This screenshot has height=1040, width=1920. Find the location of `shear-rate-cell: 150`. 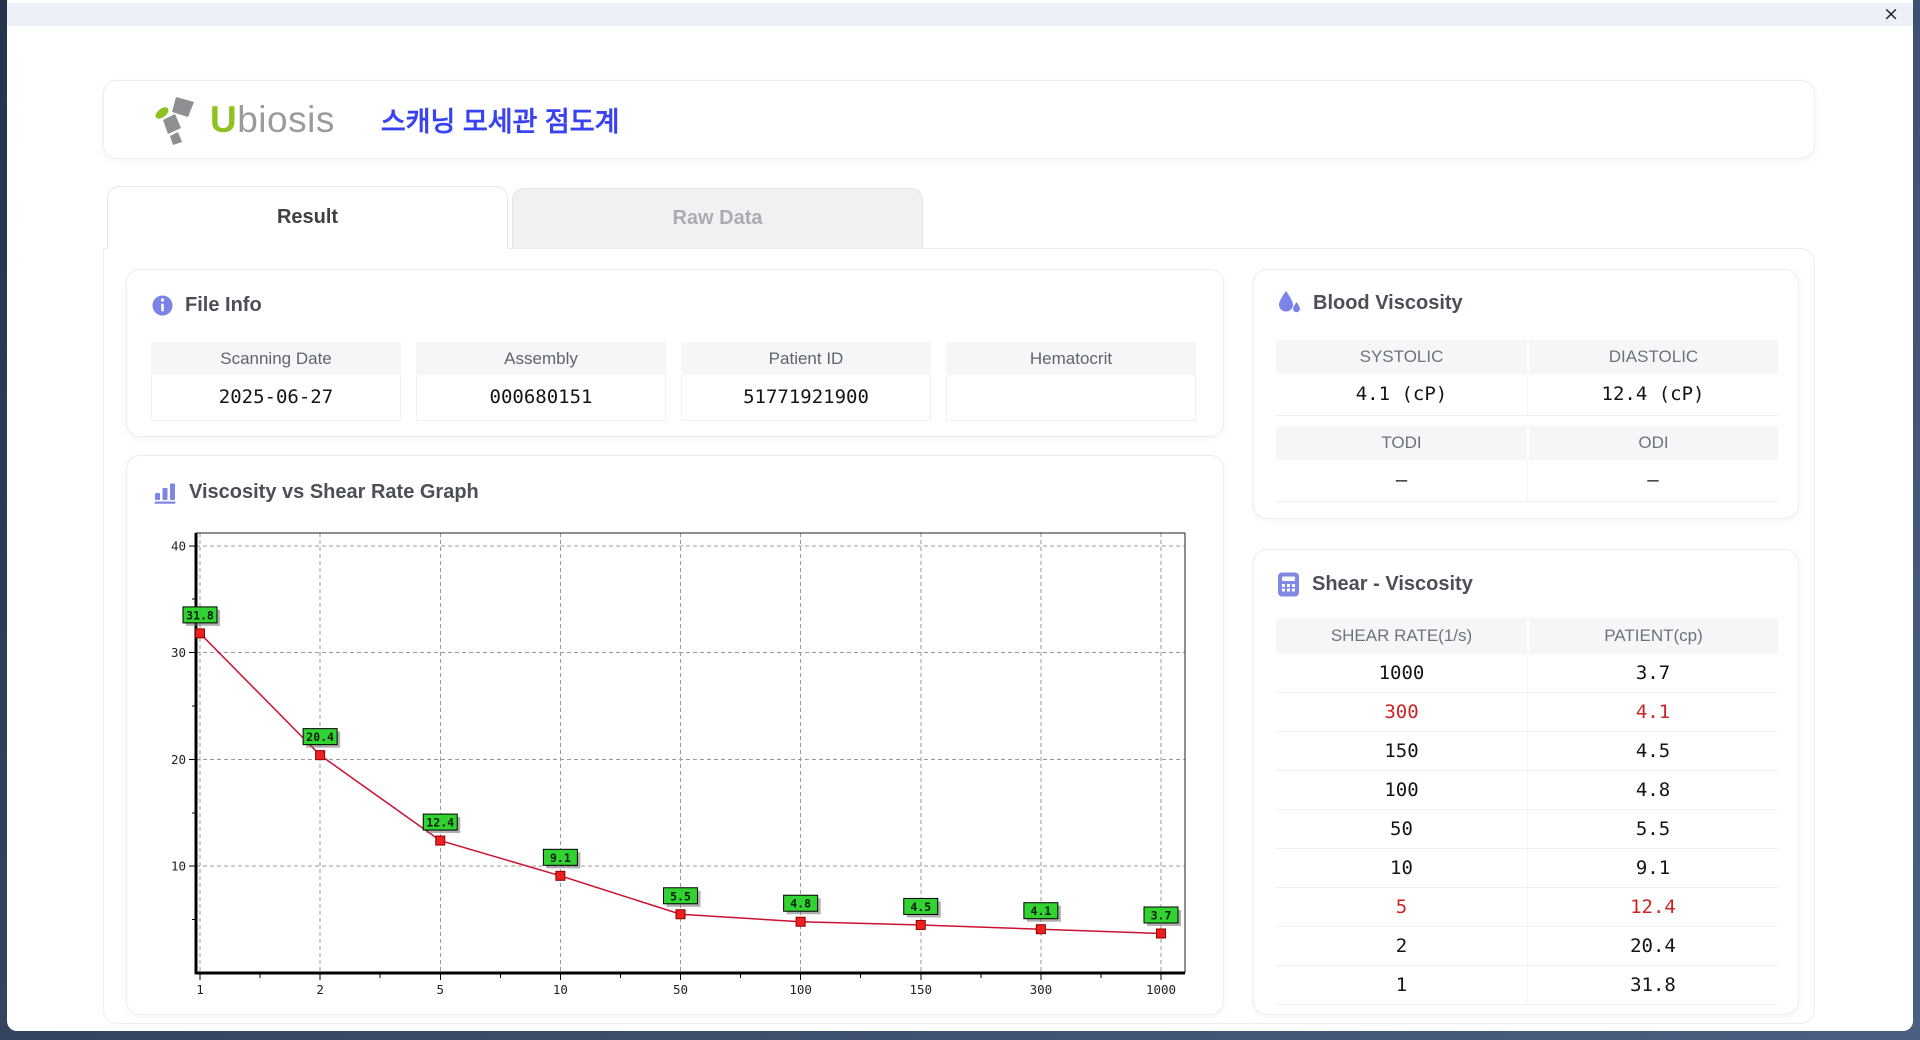

shear-rate-cell: 150 is located at coordinates (1401, 751).